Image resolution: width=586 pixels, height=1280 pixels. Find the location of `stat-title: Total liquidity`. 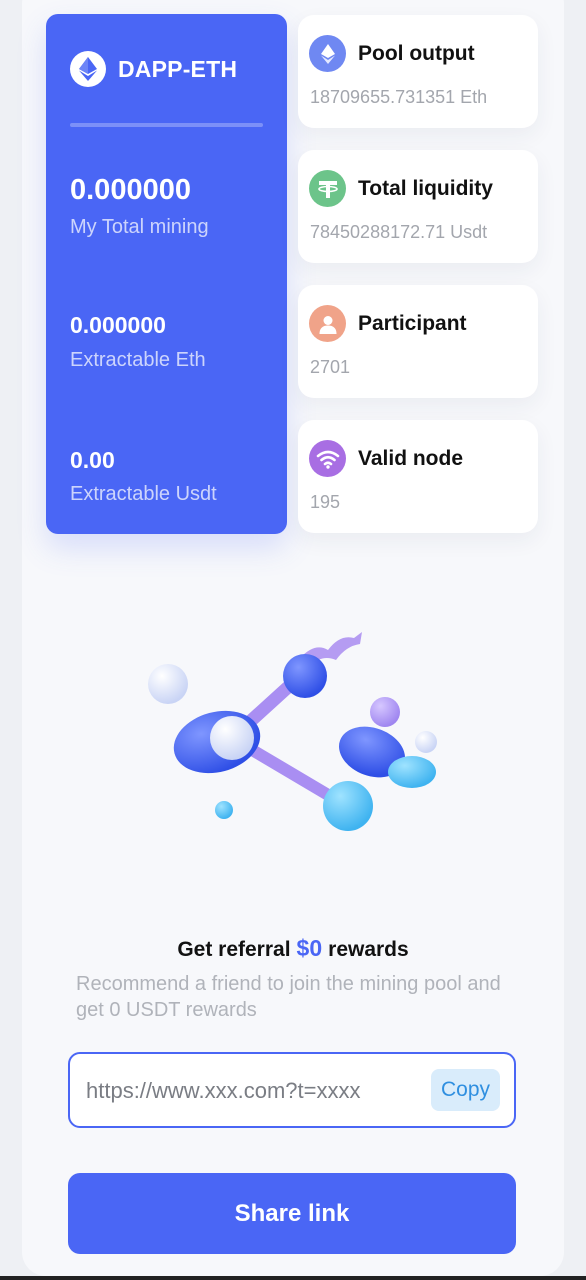

stat-title: Total liquidity is located at coordinates (425, 188).